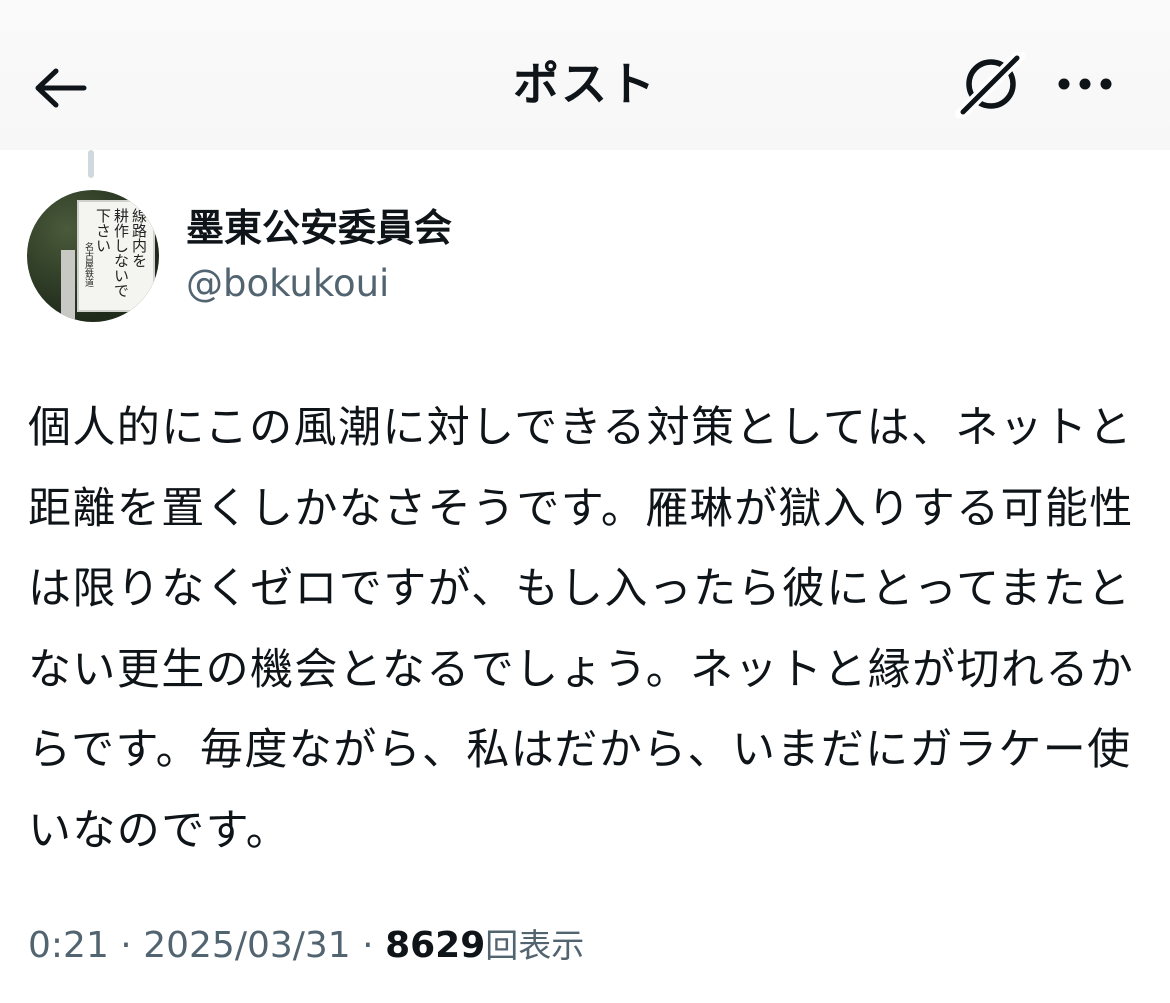 The height and width of the screenshot is (1003, 1170). Describe the element at coordinates (121, 253) in the screenshot. I see `avatar-sign-line-2: 耕作しないで` at that location.